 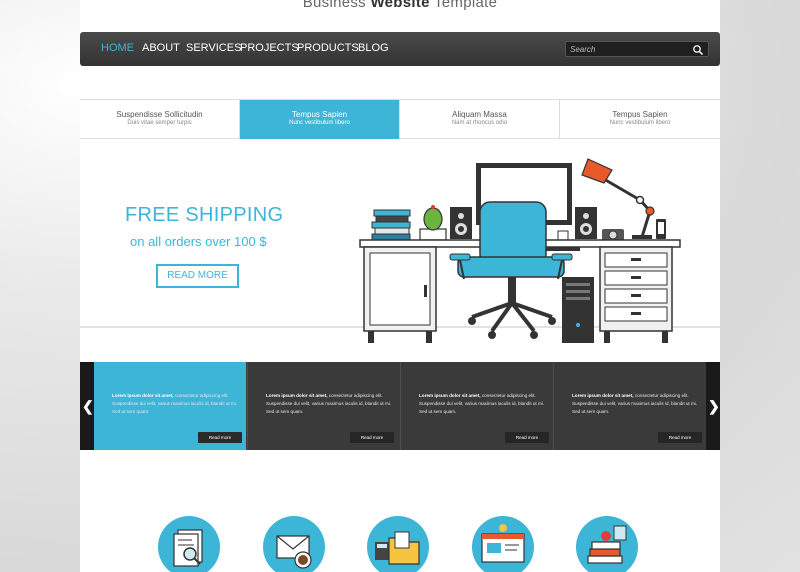 I want to click on nav-services: SERVICES, so click(x=213, y=48).